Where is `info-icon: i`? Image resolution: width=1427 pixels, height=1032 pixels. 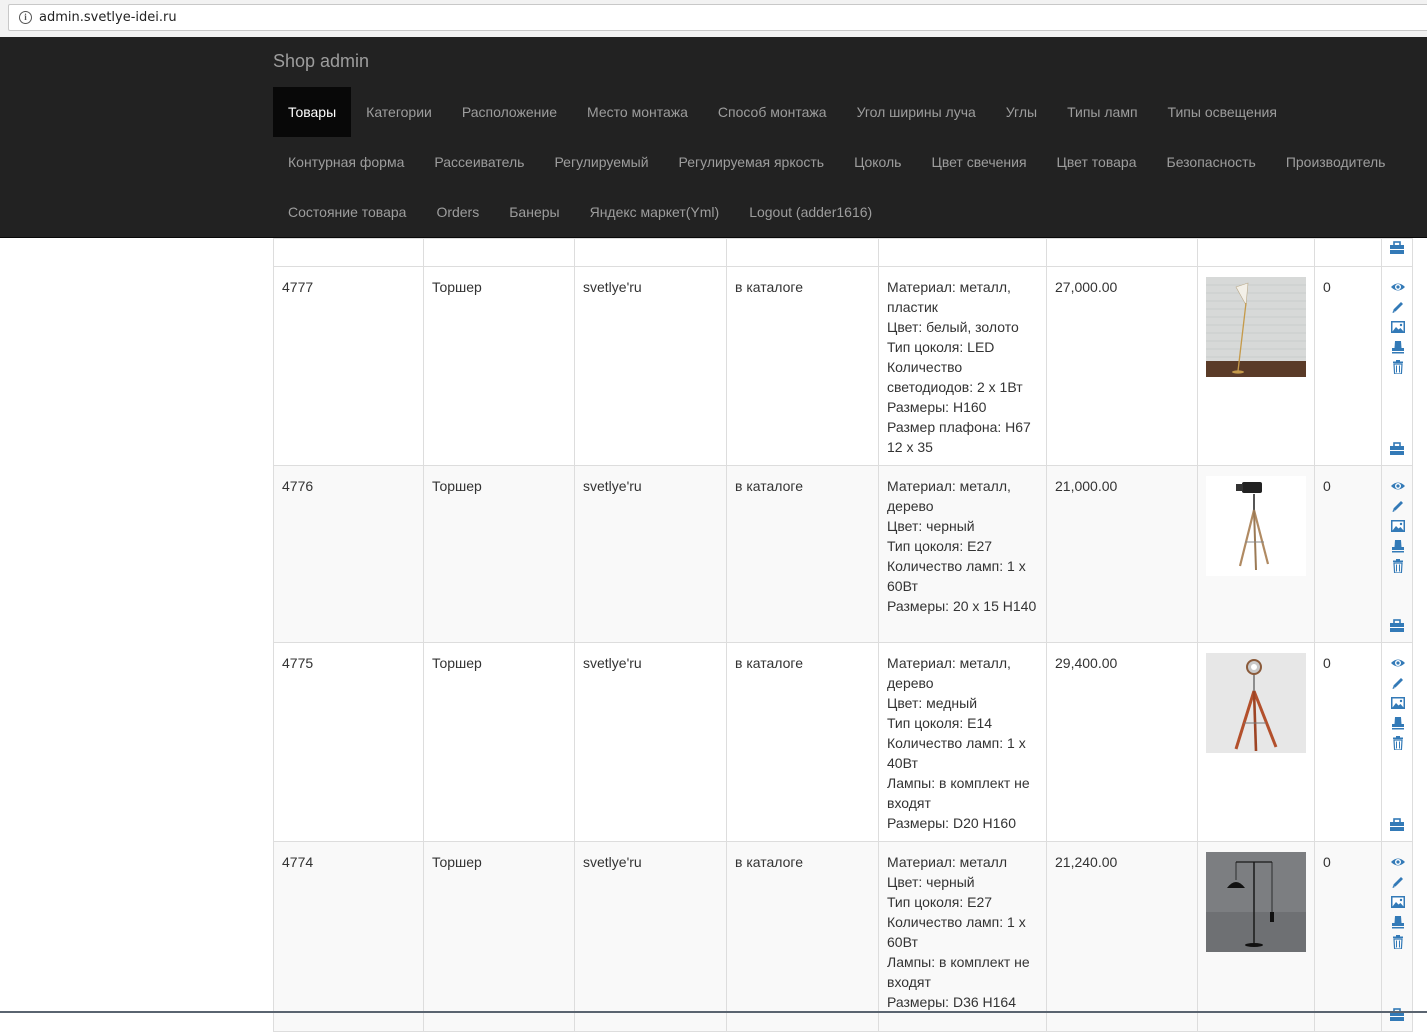 info-icon: i is located at coordinates (25, 17).